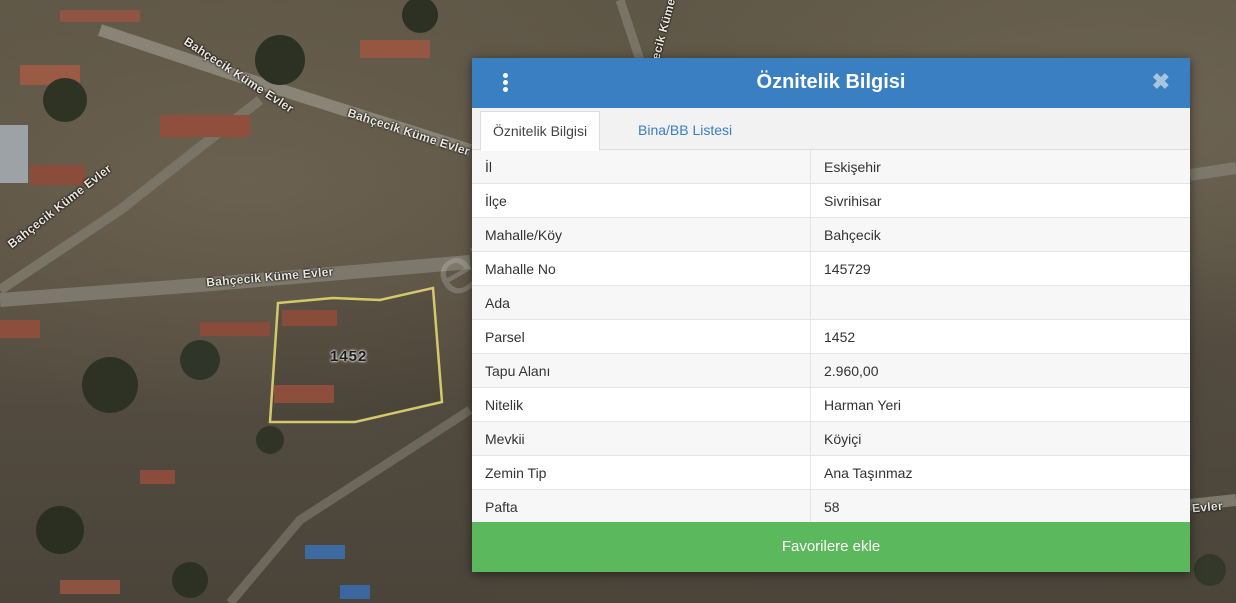 Image resolution: width=1236 pixels, height=603 pixels. What do you see at coordinates (1000, 438) in the screenshot?
I see `attribute-value: Köyiçi` at bounding box center [1000, 438].